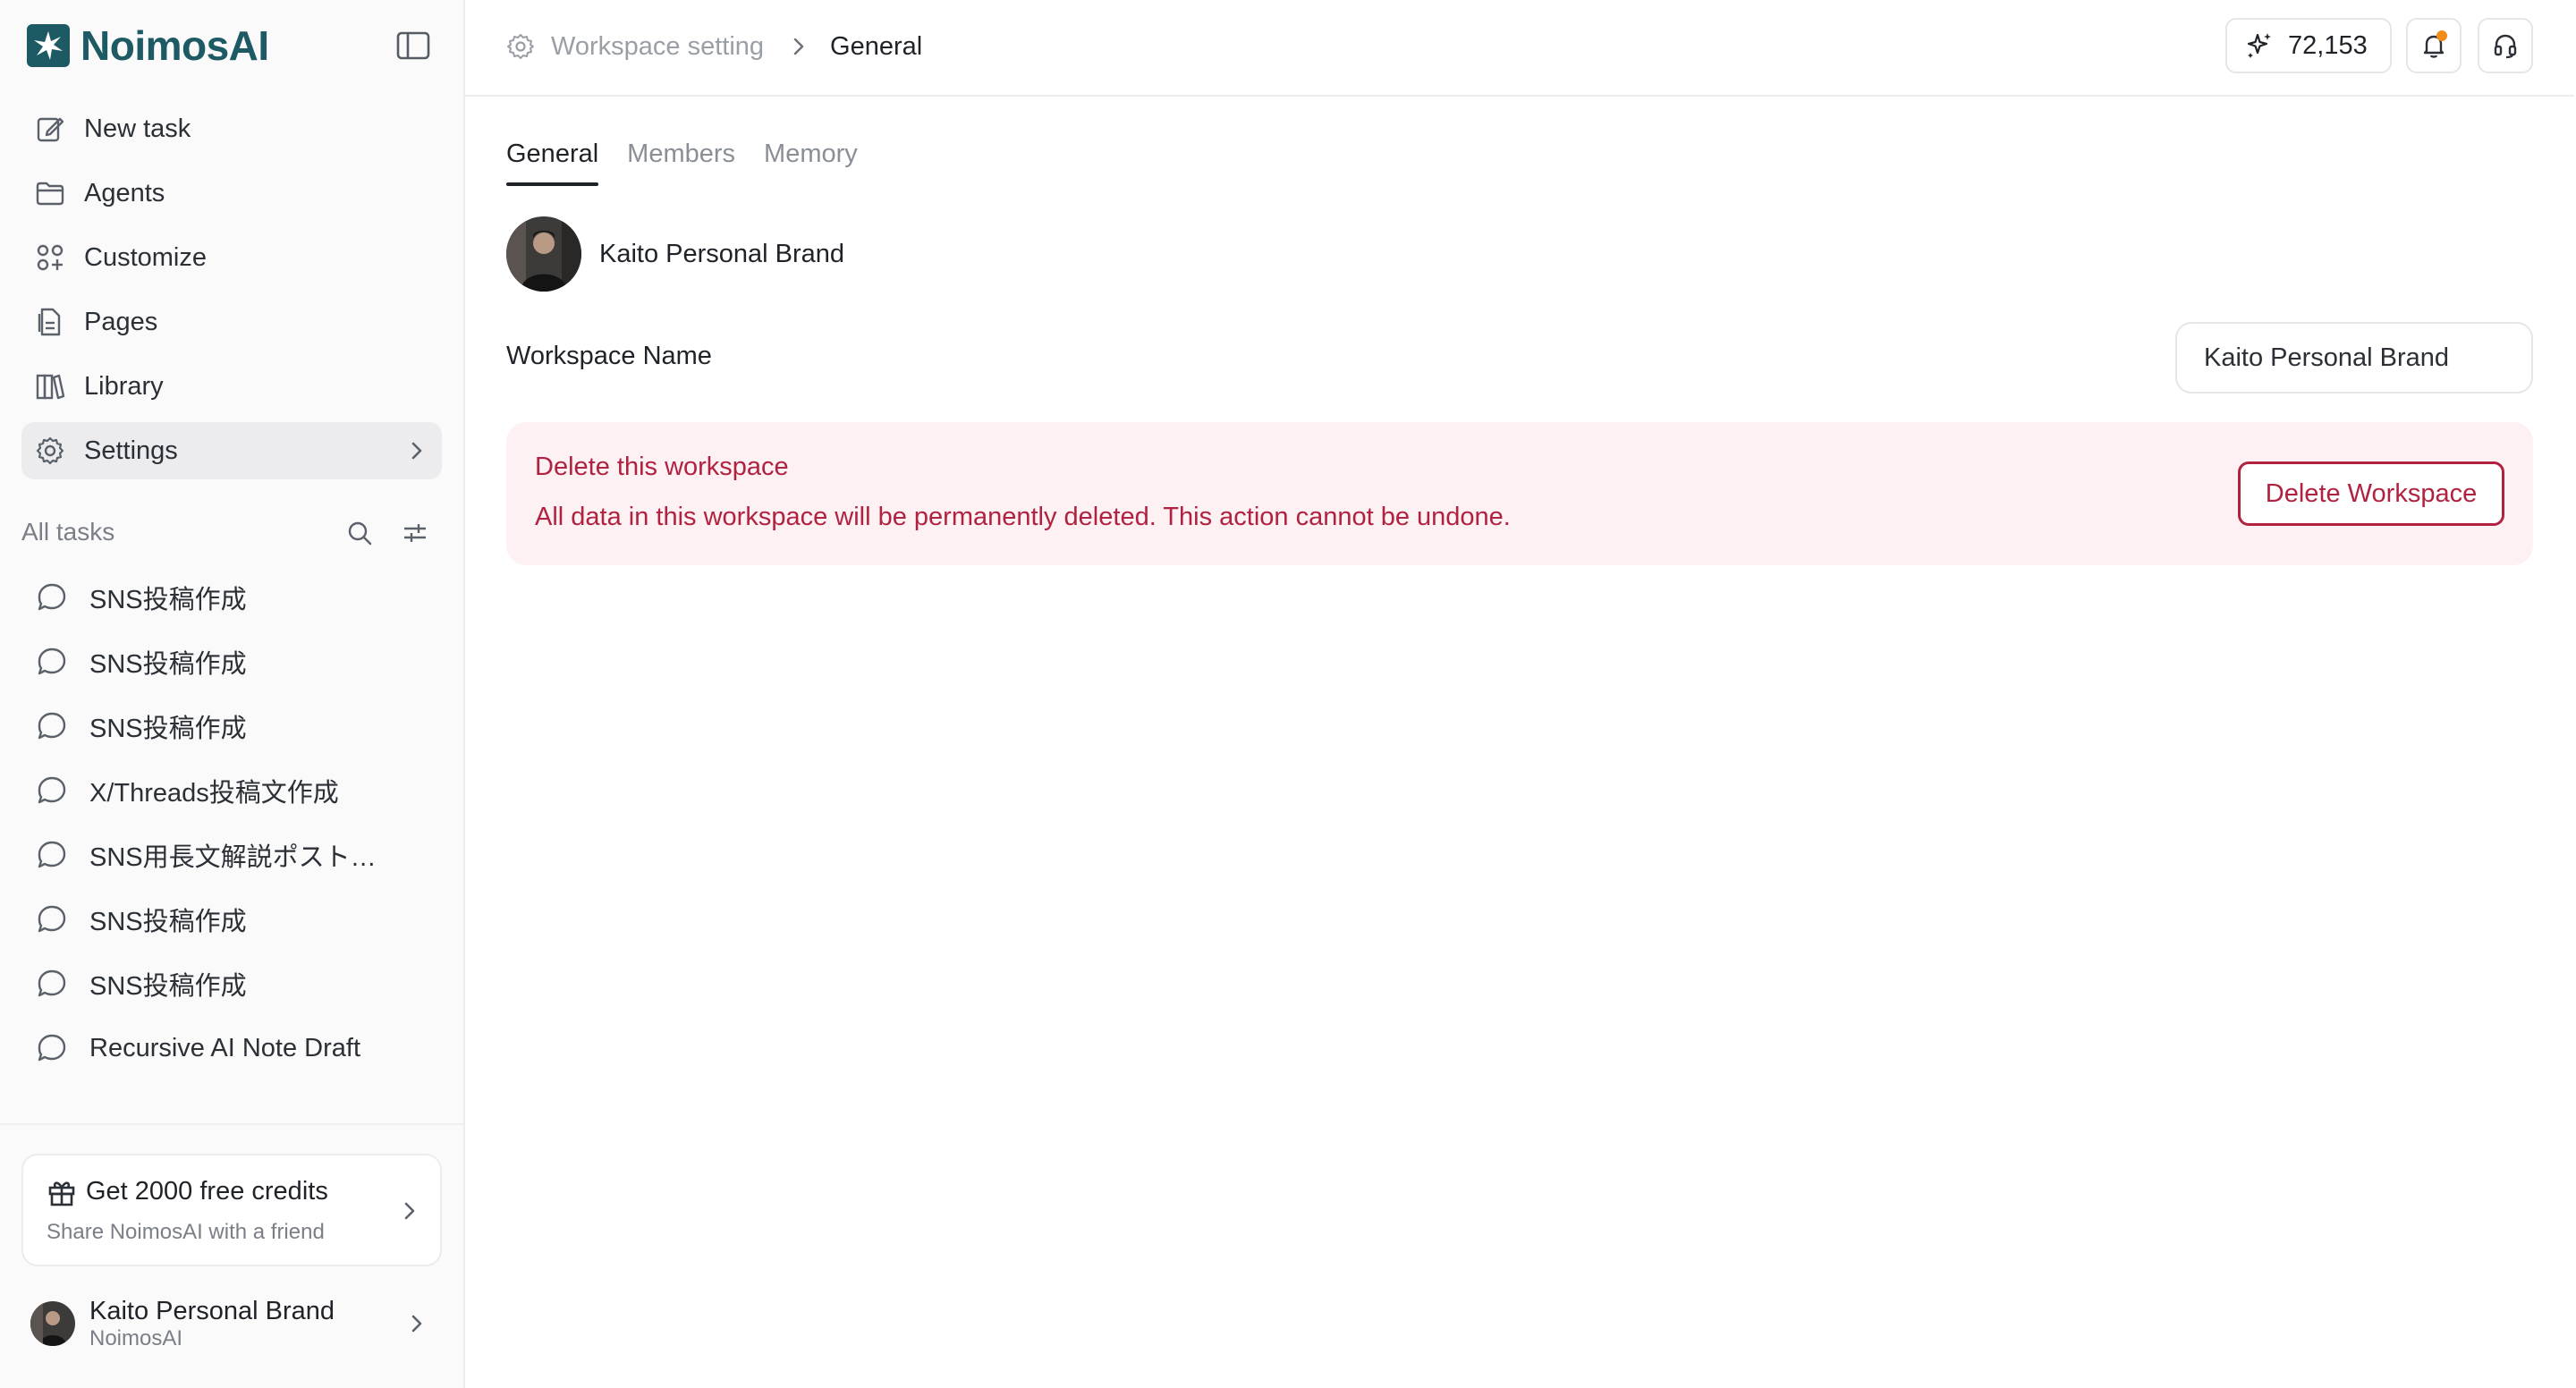 The height and width of the screenshot is (1388, 2576). What do you see at coordinates (224, 1048) in the screenshot?
I see `task-label: Recursive AI Note Draft` at bounding box center [224, 1048].